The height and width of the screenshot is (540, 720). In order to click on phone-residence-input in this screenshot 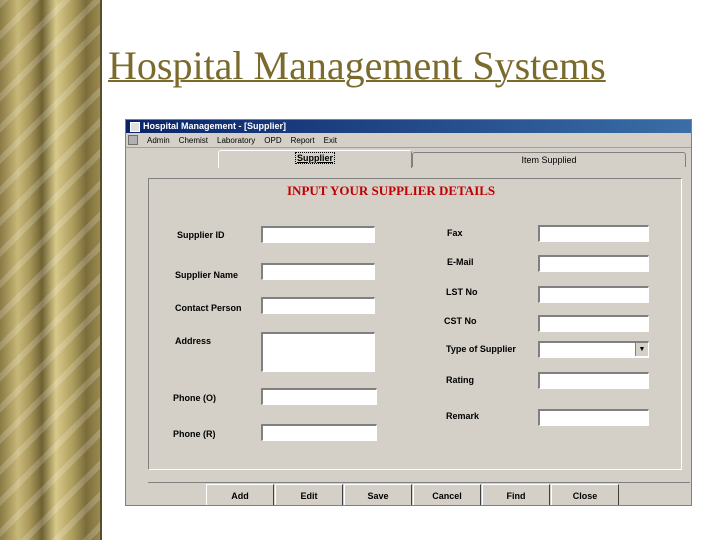, I will do `click(319, 432)`.